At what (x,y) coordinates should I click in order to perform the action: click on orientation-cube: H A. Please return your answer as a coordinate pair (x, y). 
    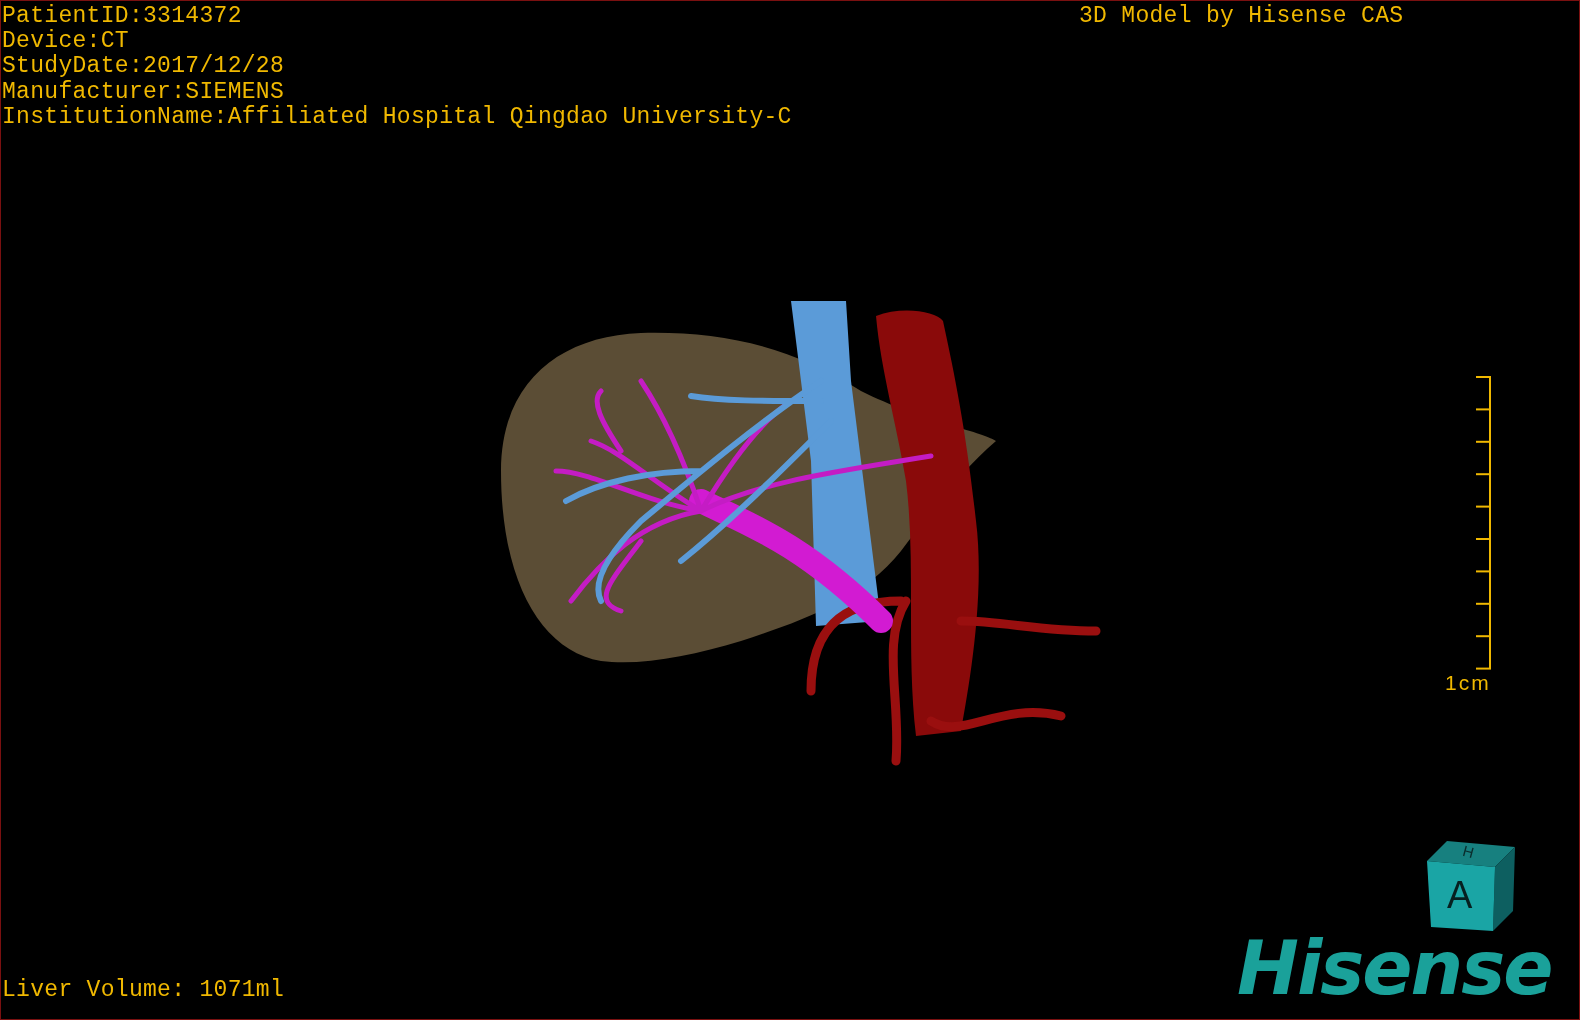
    Looking at the image, I should click on (1472, 887).